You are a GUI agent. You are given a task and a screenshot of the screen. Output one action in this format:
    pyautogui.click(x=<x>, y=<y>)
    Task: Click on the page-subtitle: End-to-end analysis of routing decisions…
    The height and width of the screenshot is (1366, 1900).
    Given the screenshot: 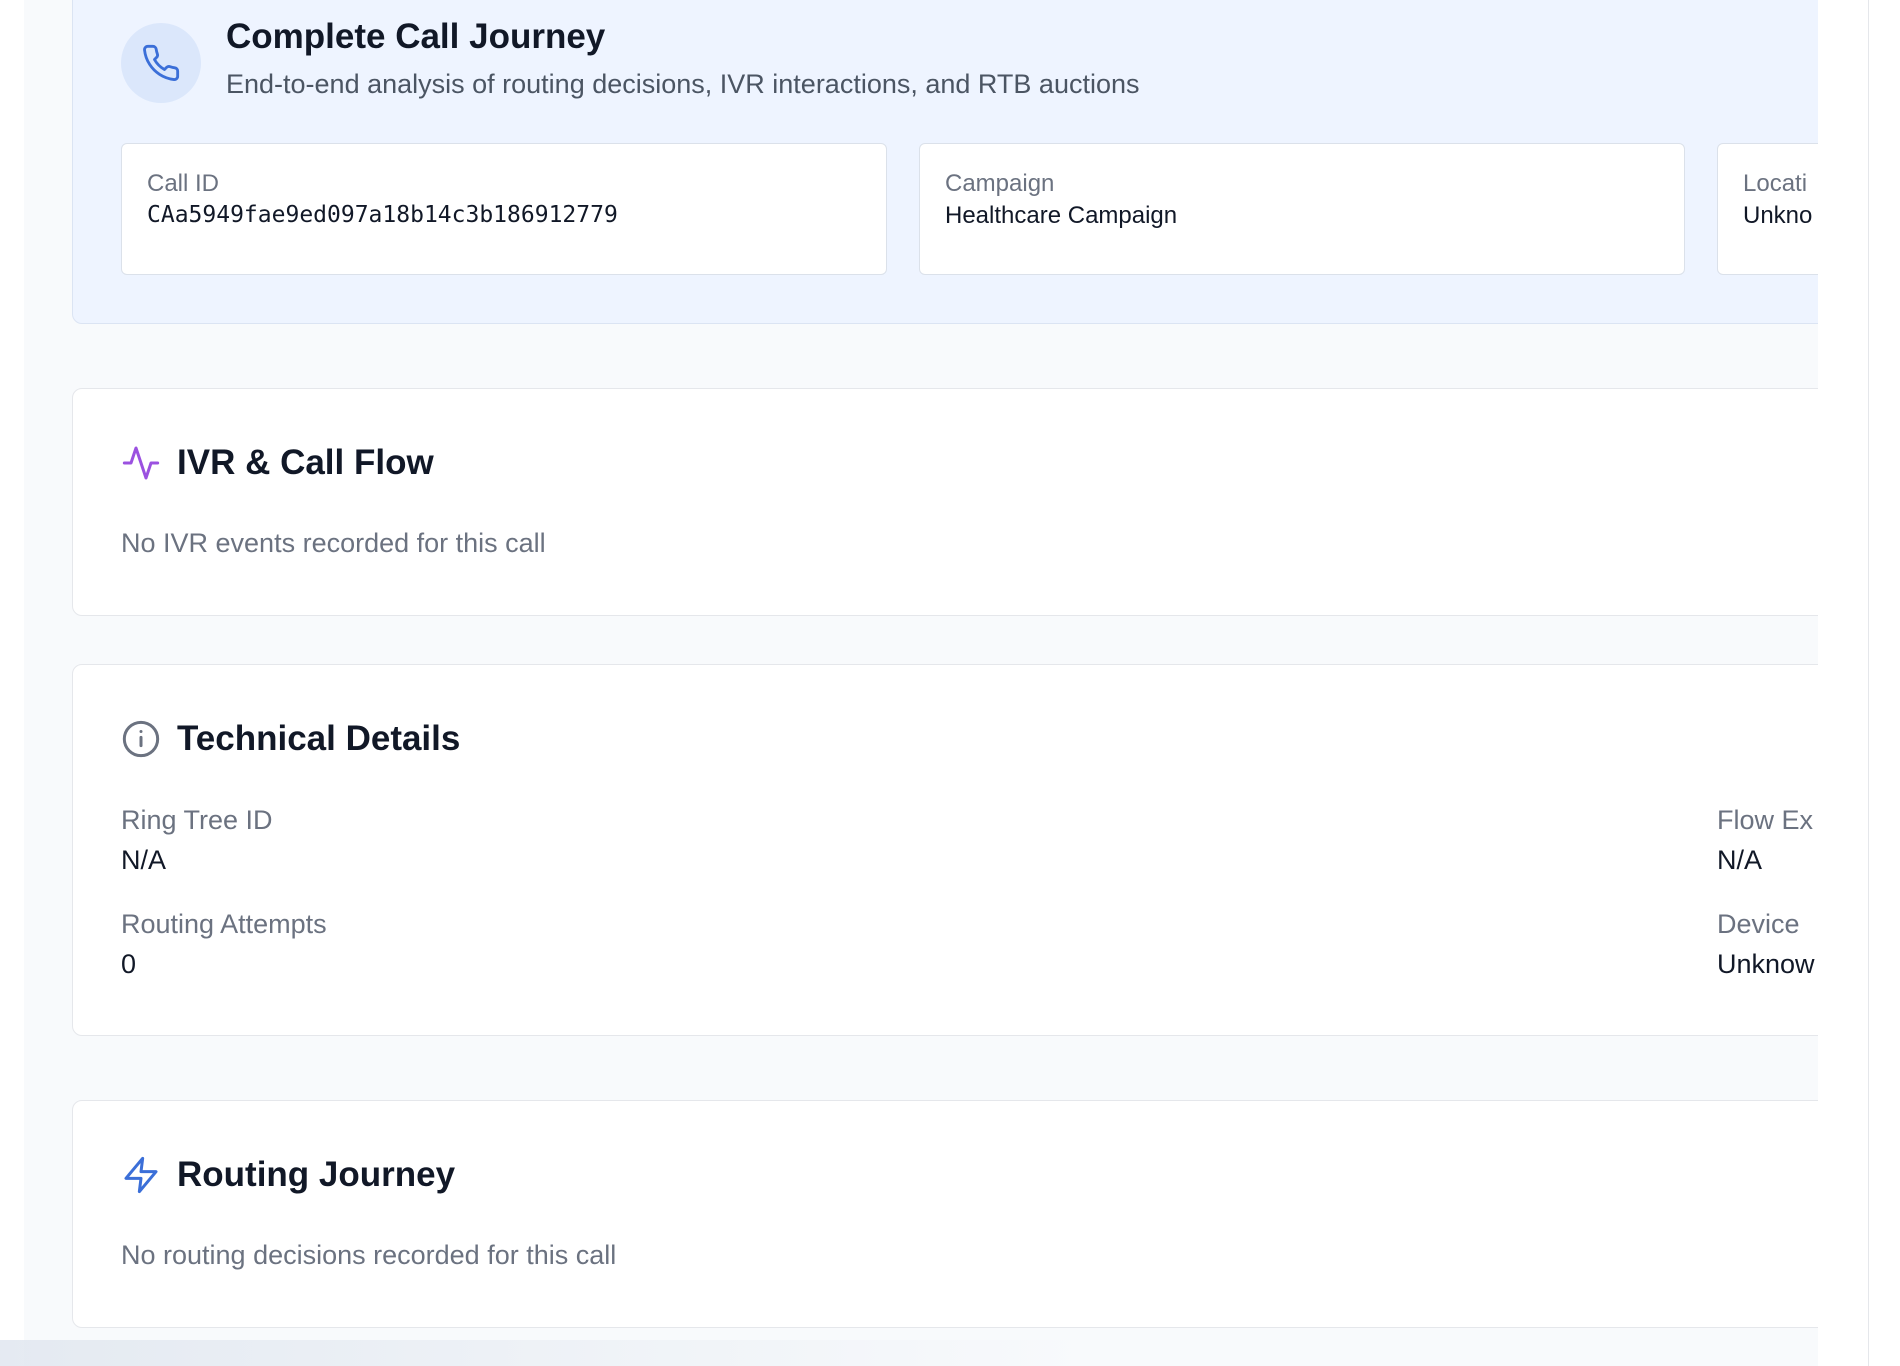 What is the action you would take?
    pyautogui.click(x=683, y=84)
    